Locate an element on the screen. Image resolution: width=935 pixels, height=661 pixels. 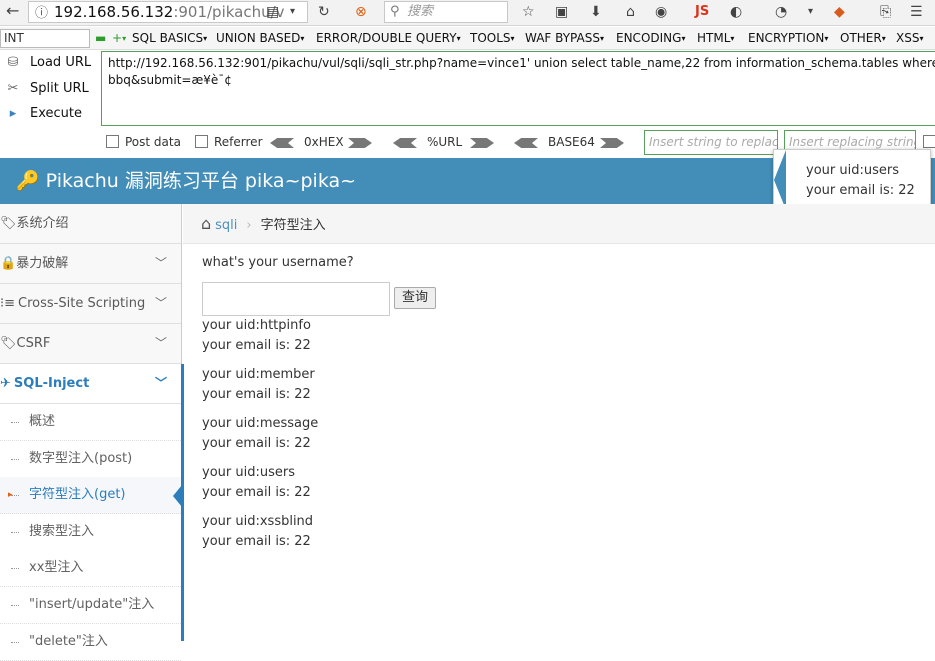
menu-icon: ☰ is located at coordinates (916, 12).